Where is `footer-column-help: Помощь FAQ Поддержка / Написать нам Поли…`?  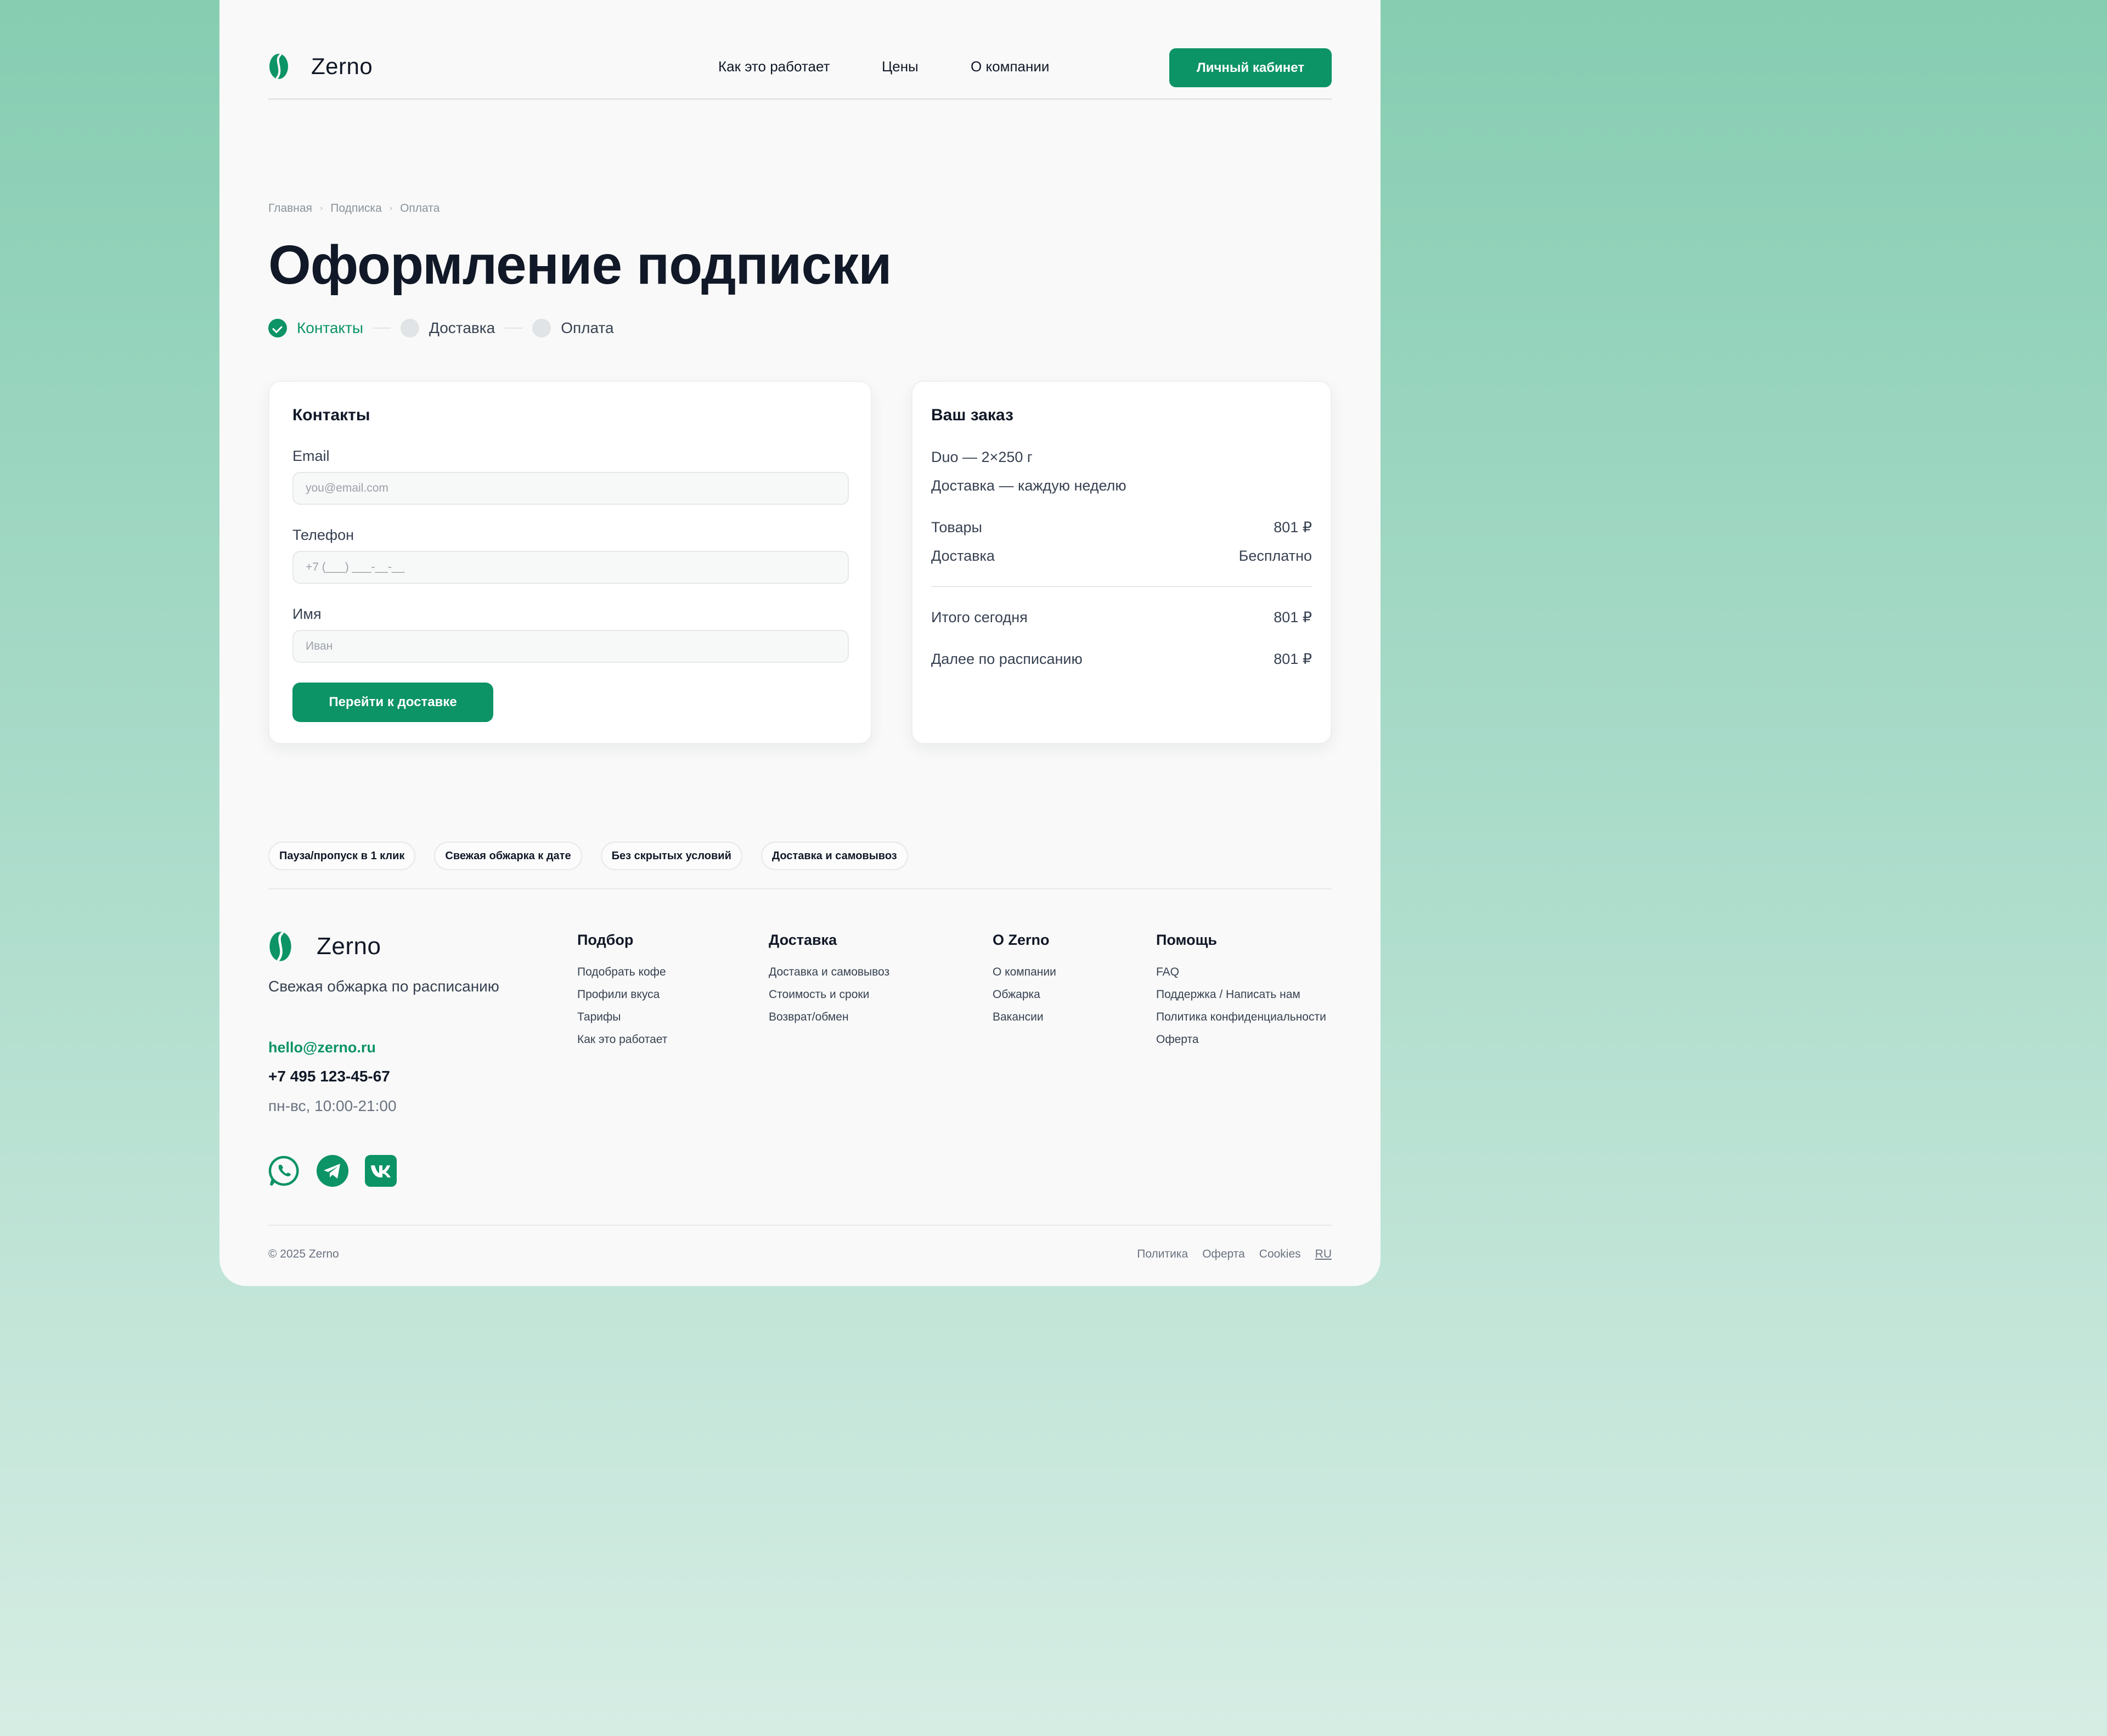 footer-column-help: Помощь FAQ Поддержка / Написать нам Поли… is located at coordinates (1241, 991).